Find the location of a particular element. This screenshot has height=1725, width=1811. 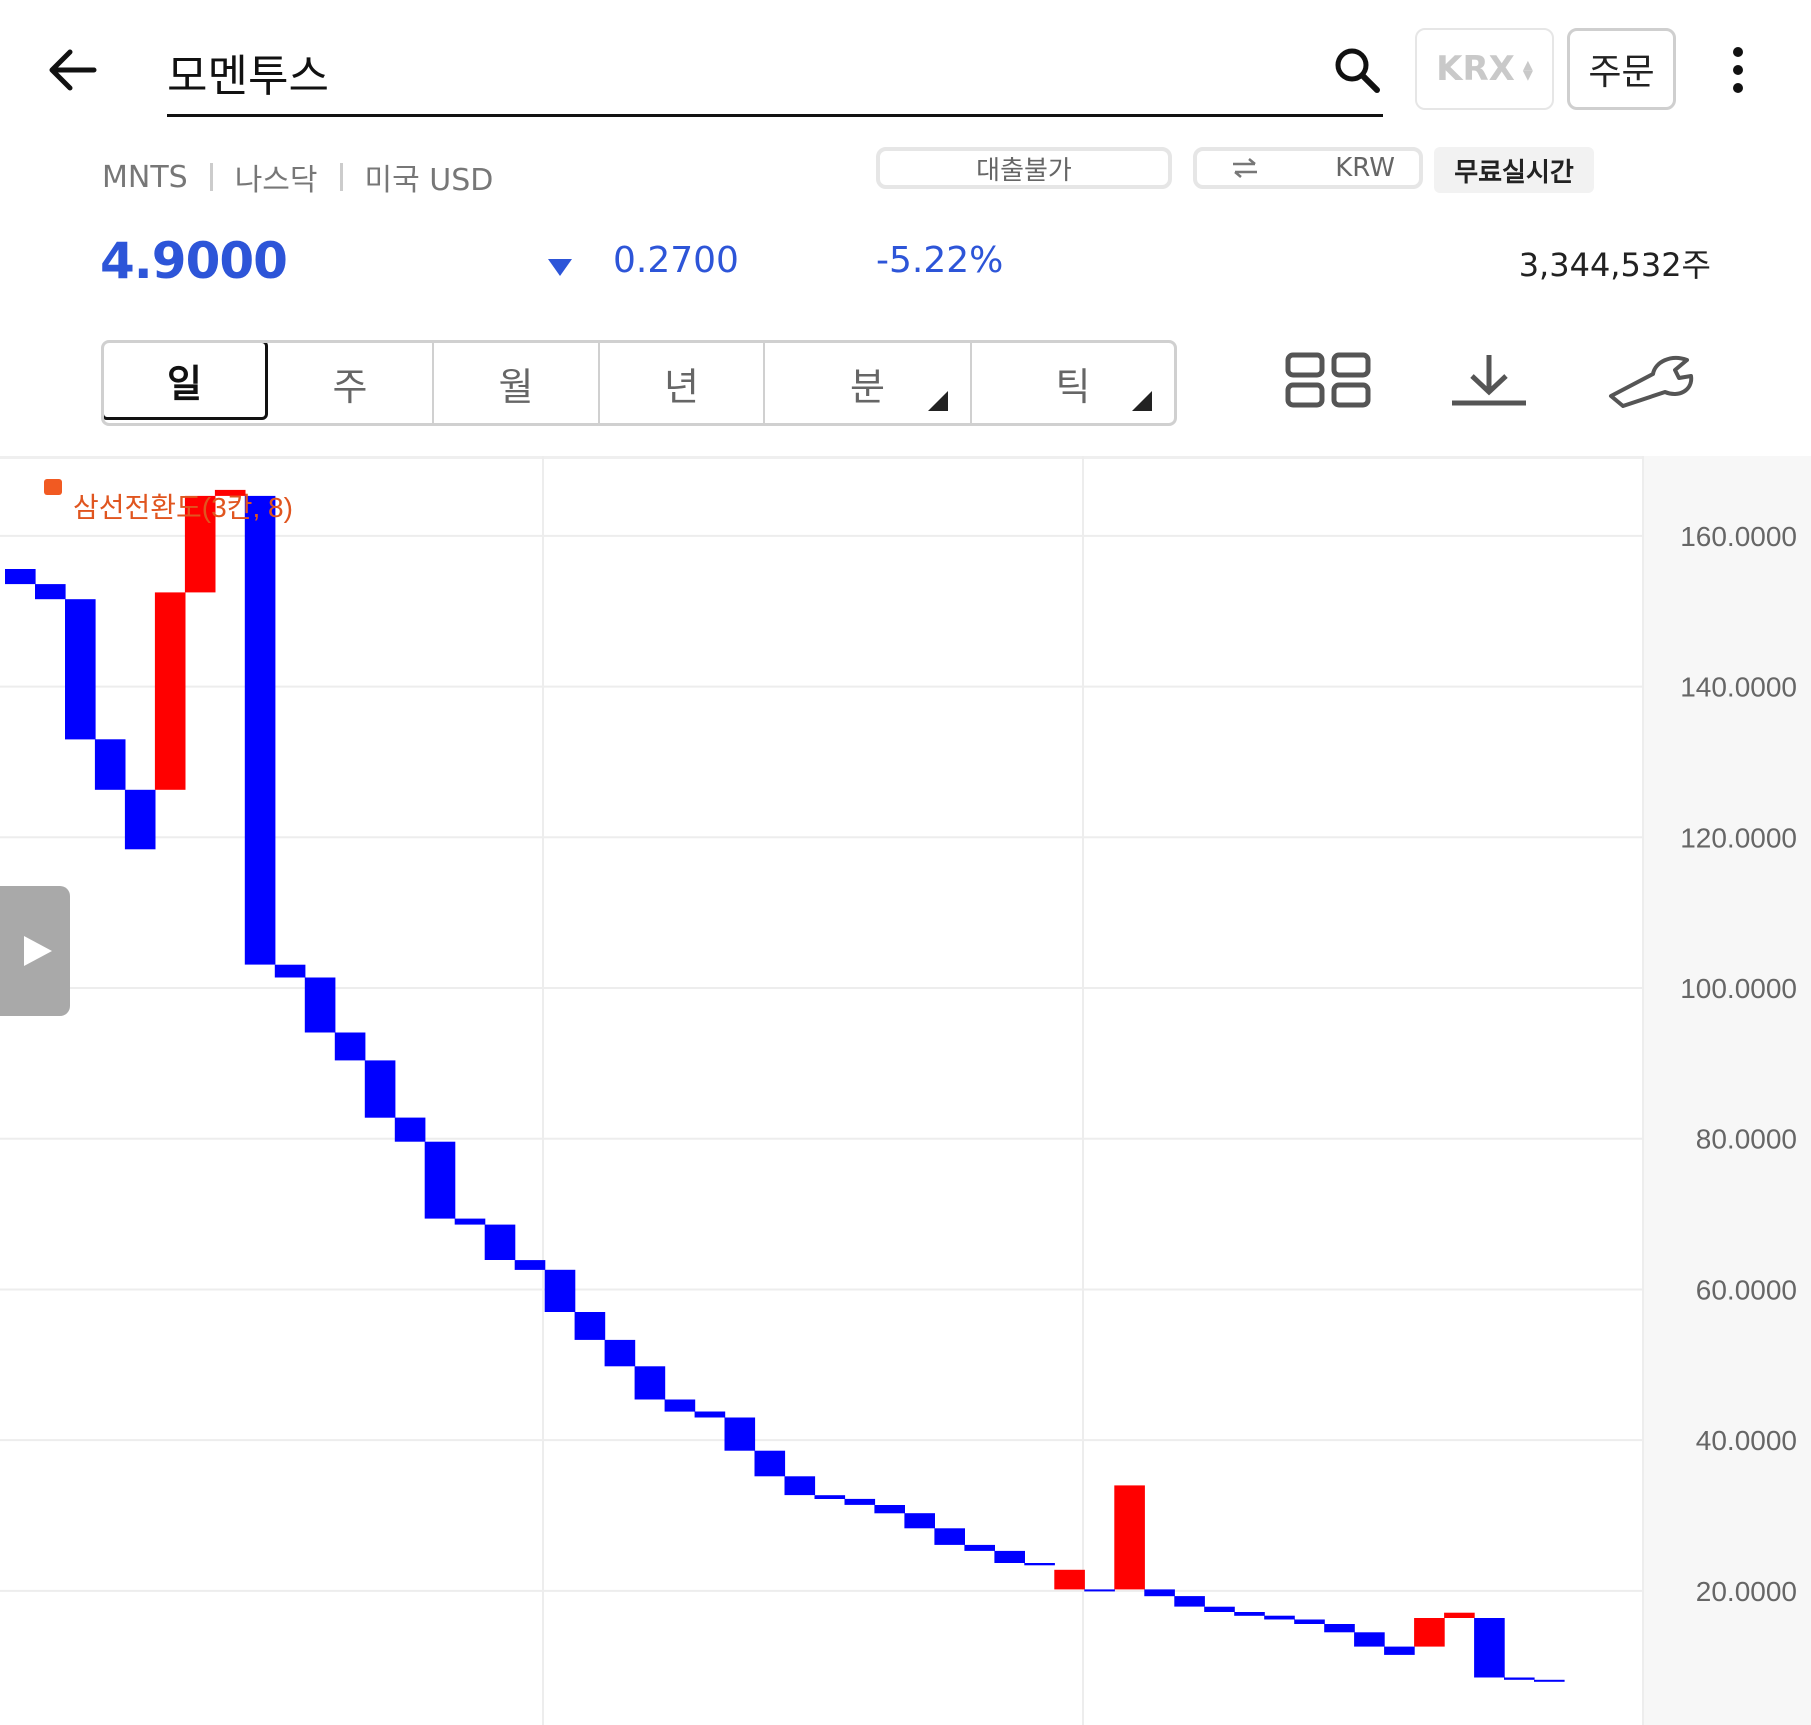

tab-day: 일 is located at coordinates (186, 381).